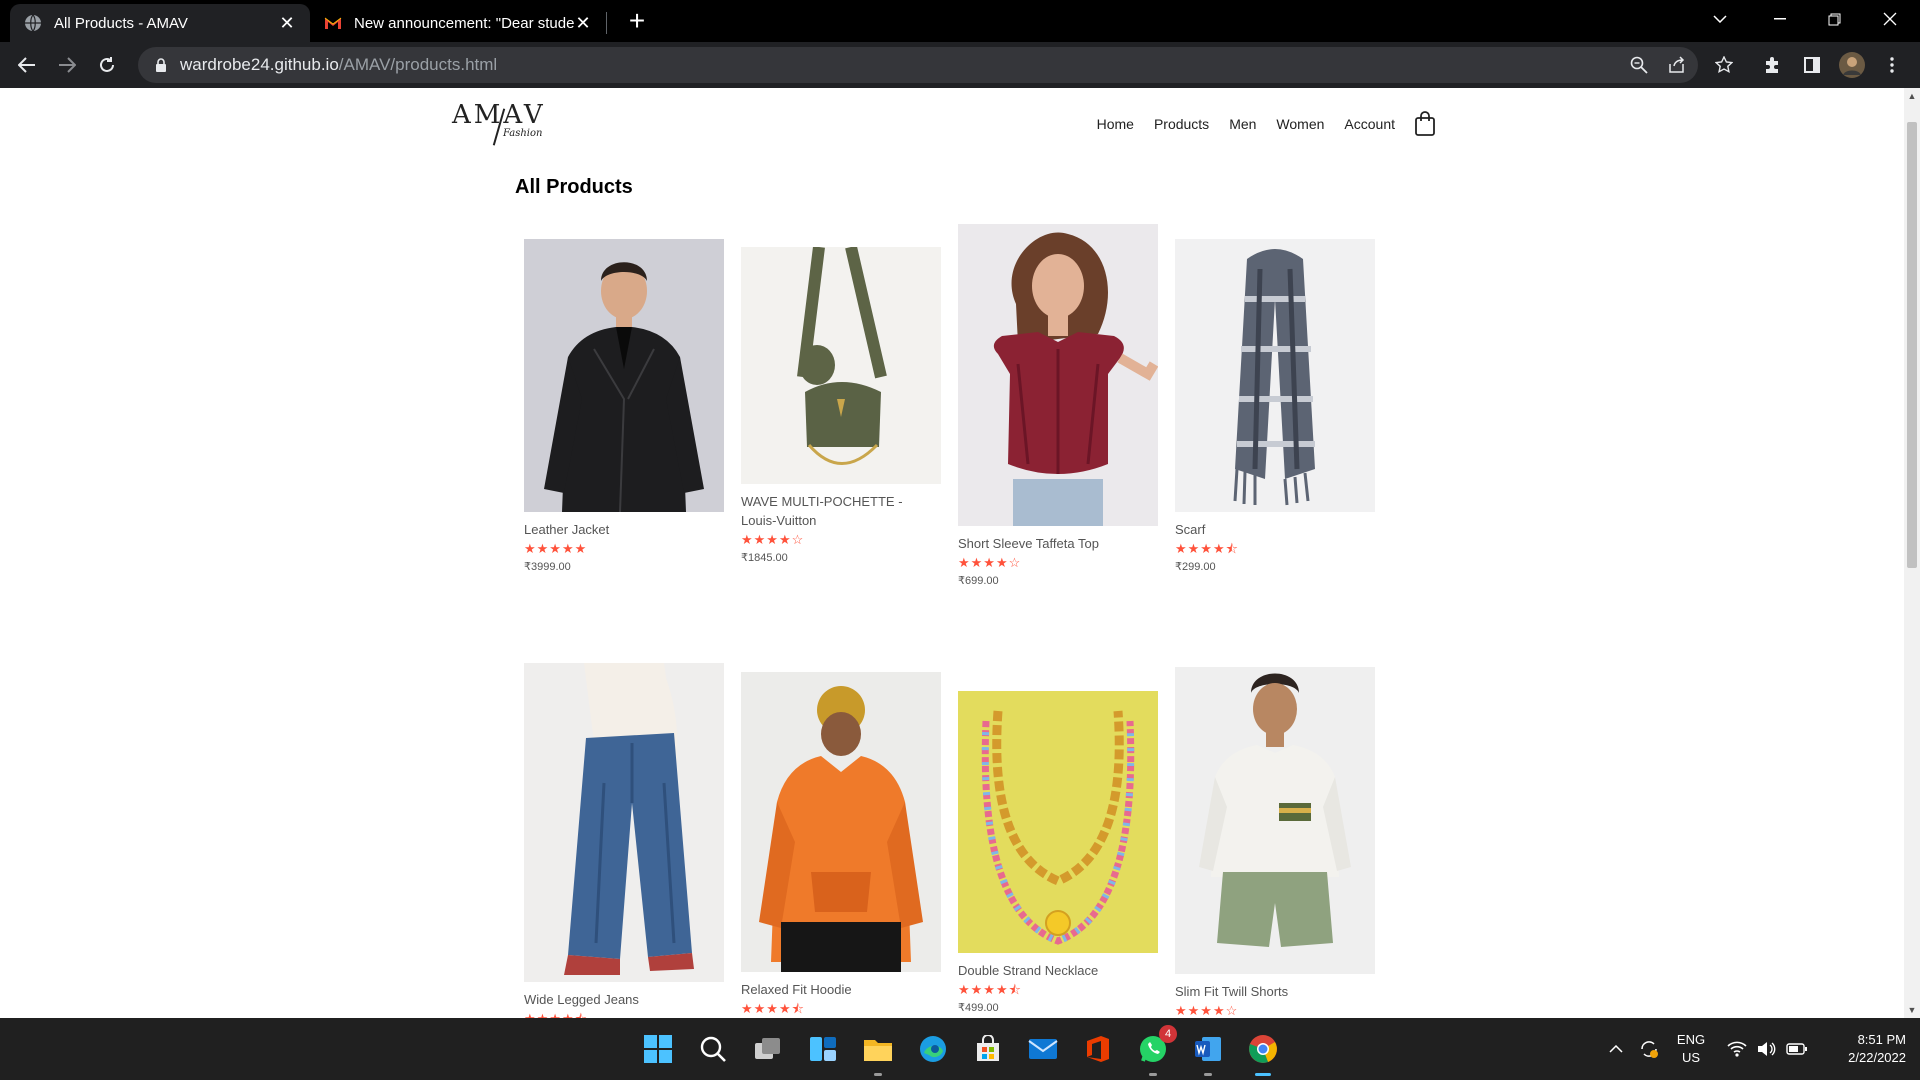 The image size is (1920, 1080). Describe the element at coordinates (637, 21) in the screenshot. I see `new-tab-icon: +` at that location.